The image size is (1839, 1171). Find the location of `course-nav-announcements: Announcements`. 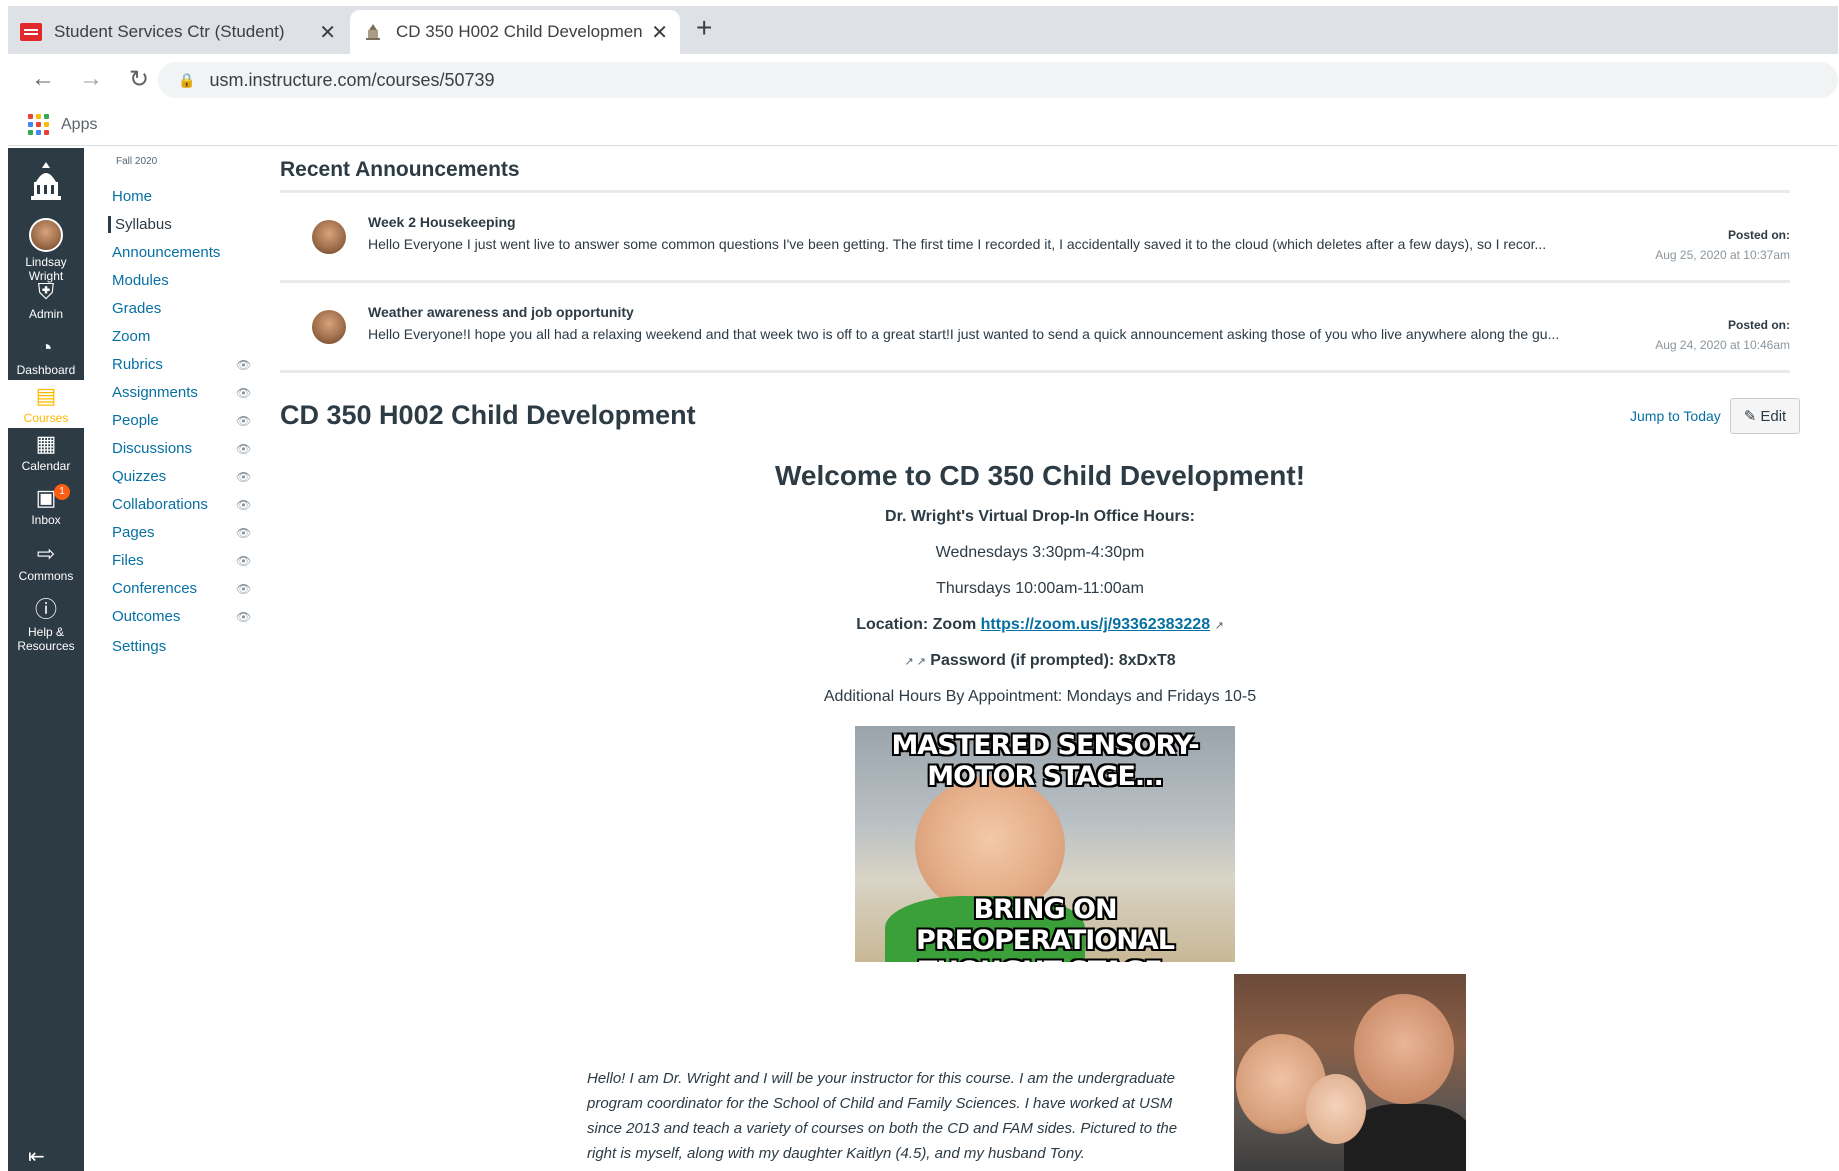

course-nav-announcements: Announcements is located at coordinates (166, 252).